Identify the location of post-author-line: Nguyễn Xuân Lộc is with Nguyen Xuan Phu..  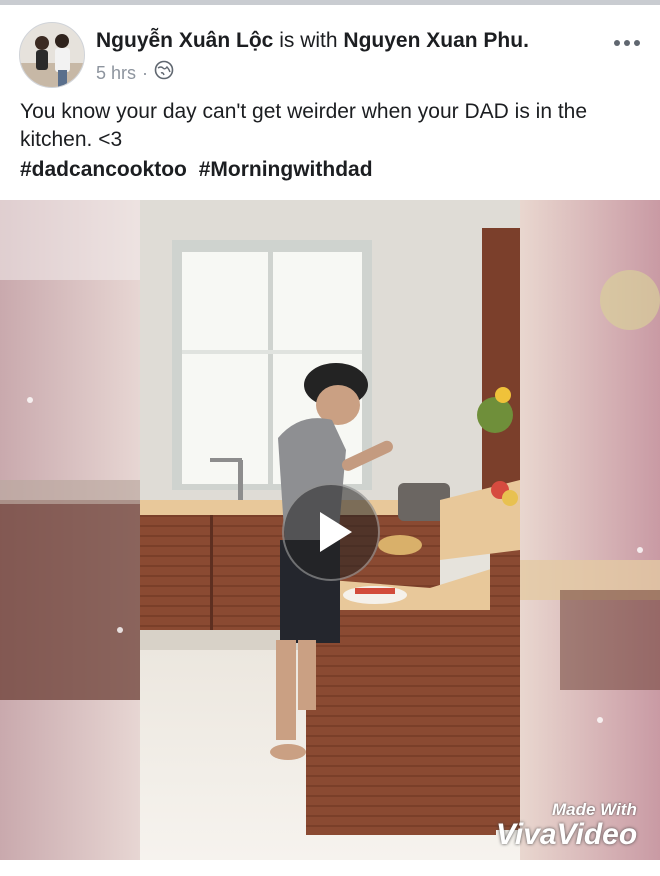
(312, 41).